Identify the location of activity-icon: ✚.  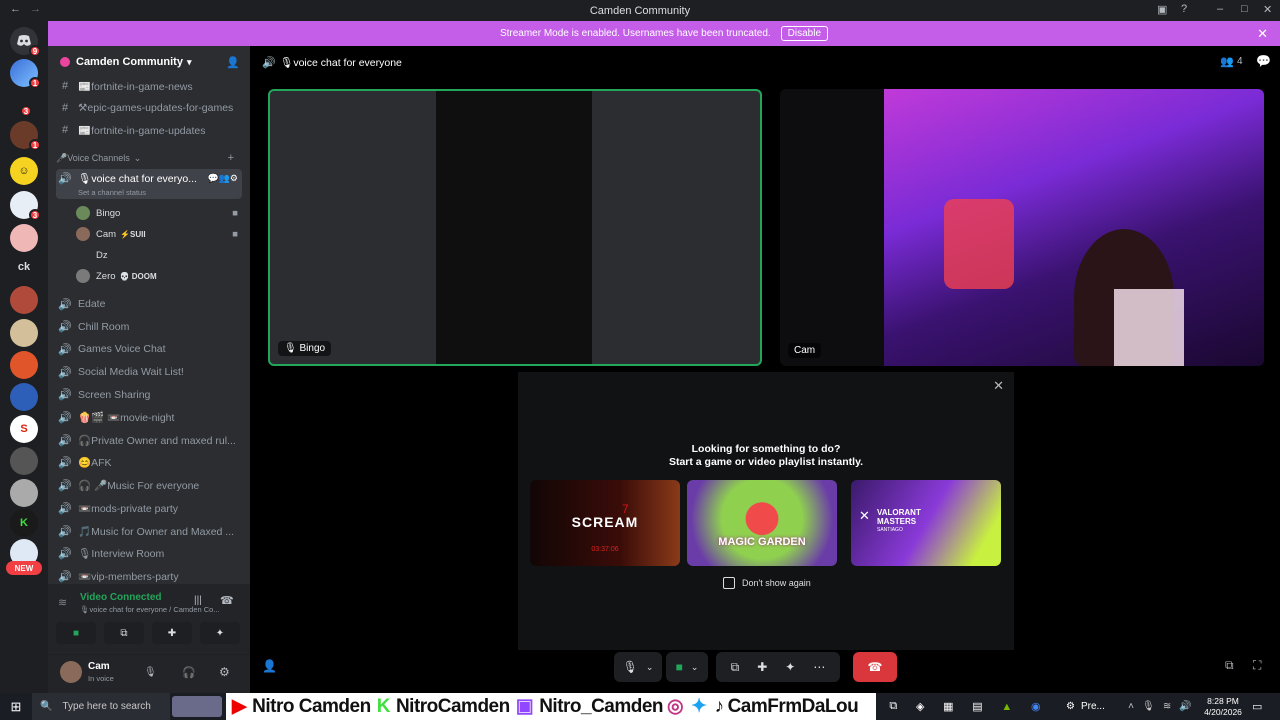
(762, 667).